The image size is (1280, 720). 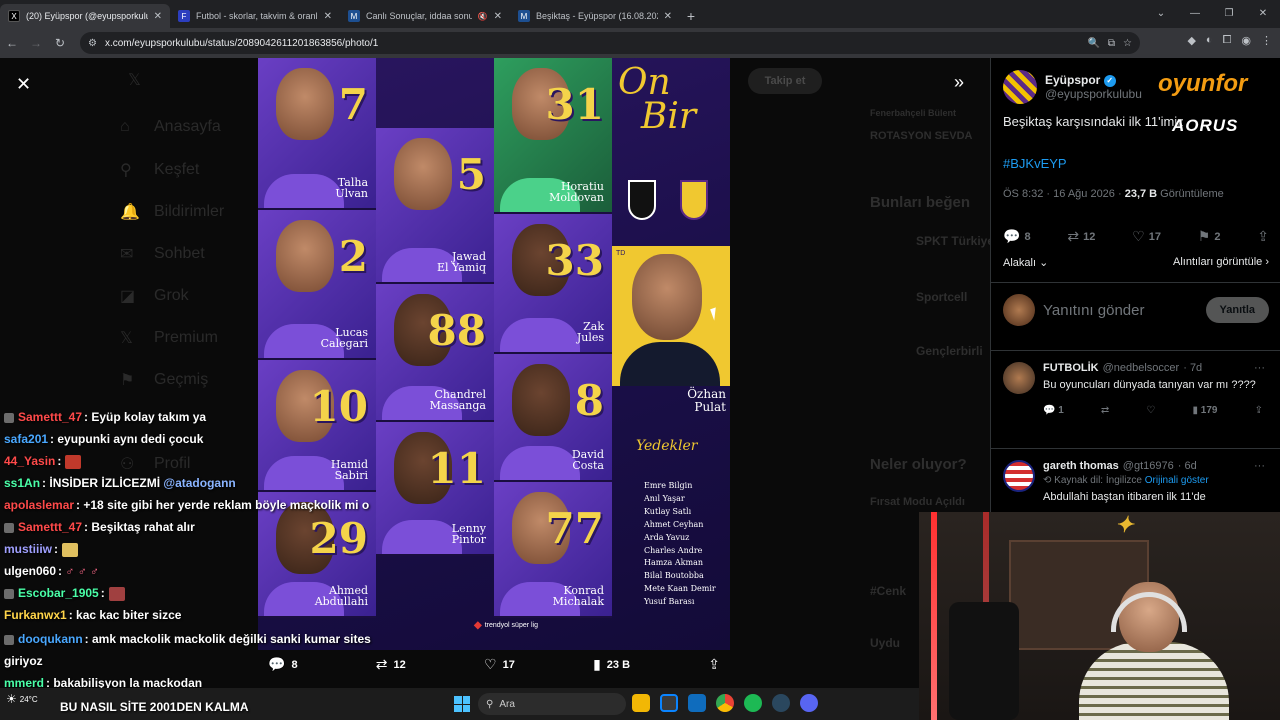 What do you see at coordinates (1025, 262) in the screenshot?
I see `sort-dropdown: Alakalı ⌄` at bounding box center [1025, 262].